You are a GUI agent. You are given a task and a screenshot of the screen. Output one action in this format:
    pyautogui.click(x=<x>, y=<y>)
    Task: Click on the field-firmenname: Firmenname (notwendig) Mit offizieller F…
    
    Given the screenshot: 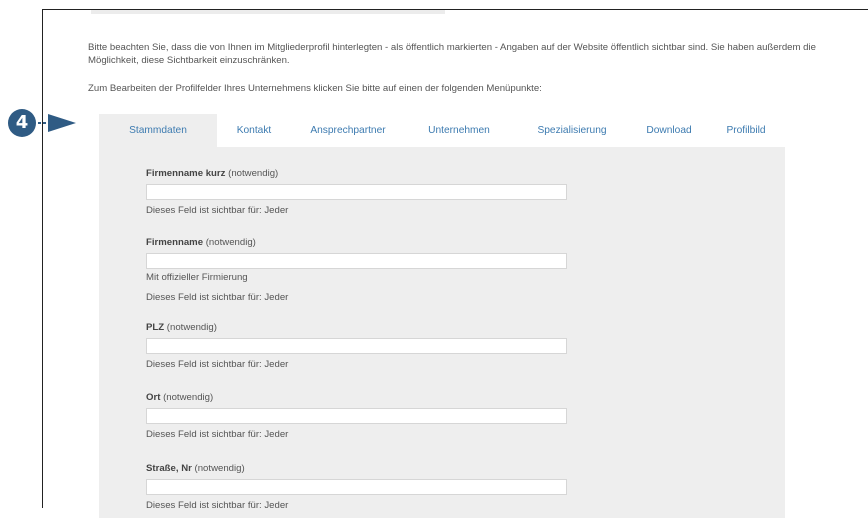 What is the action you would take?
    pyautogui.click(x=396, y=270)
    